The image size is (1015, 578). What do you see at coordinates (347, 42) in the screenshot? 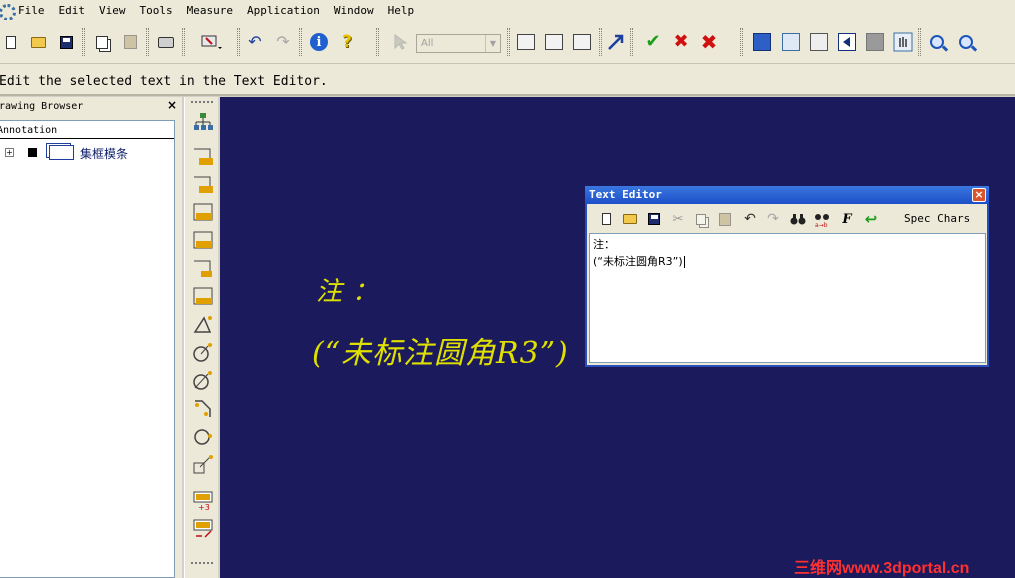
I see `help-button: ?` at bounding box center [347, 42].